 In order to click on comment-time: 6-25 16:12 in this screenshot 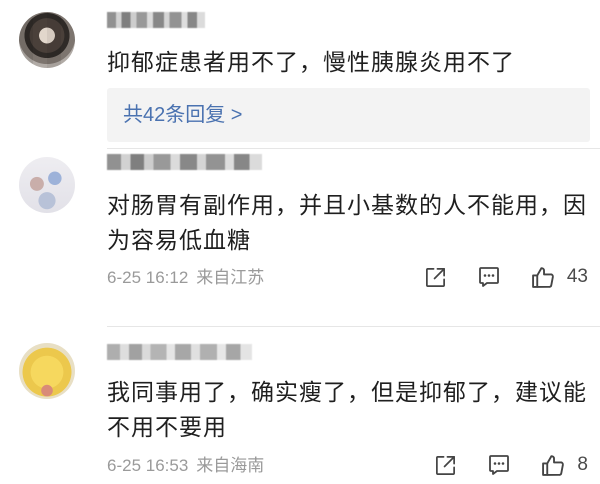, I will do `click(148, 277)`.